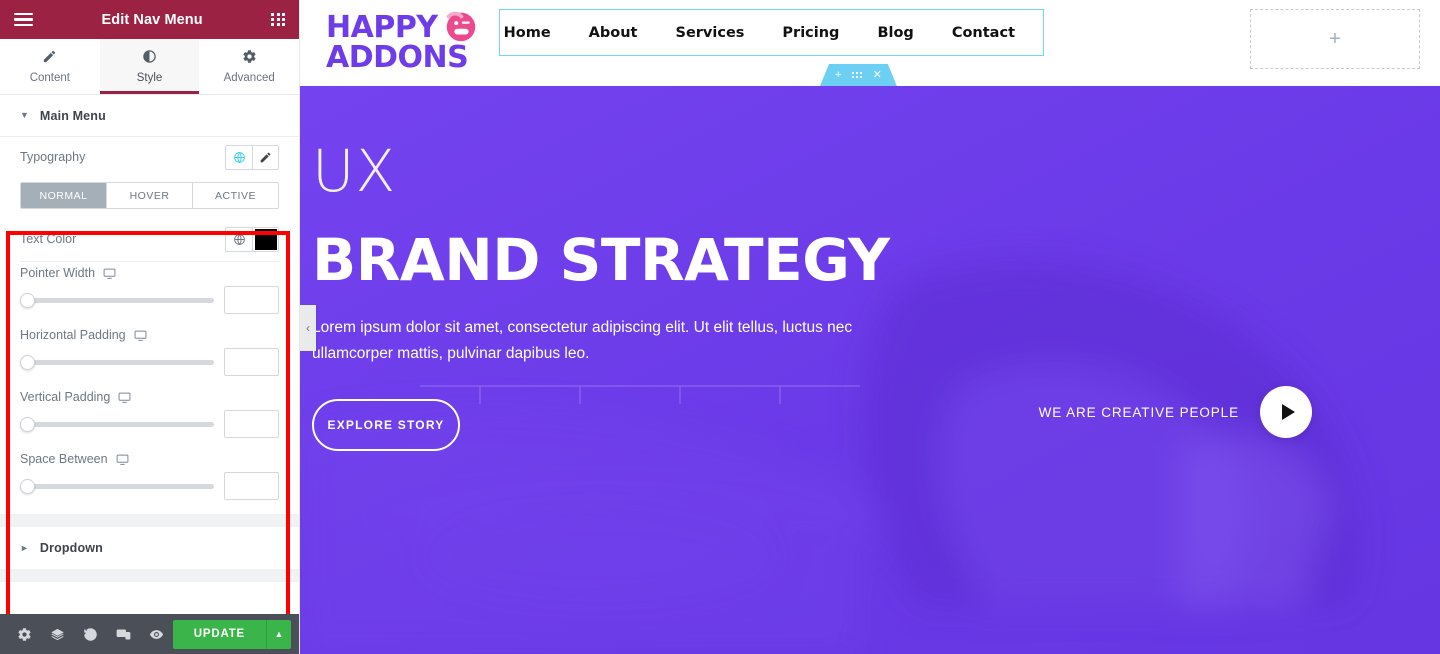  I want to click on play-icon, so click(1286, 412).